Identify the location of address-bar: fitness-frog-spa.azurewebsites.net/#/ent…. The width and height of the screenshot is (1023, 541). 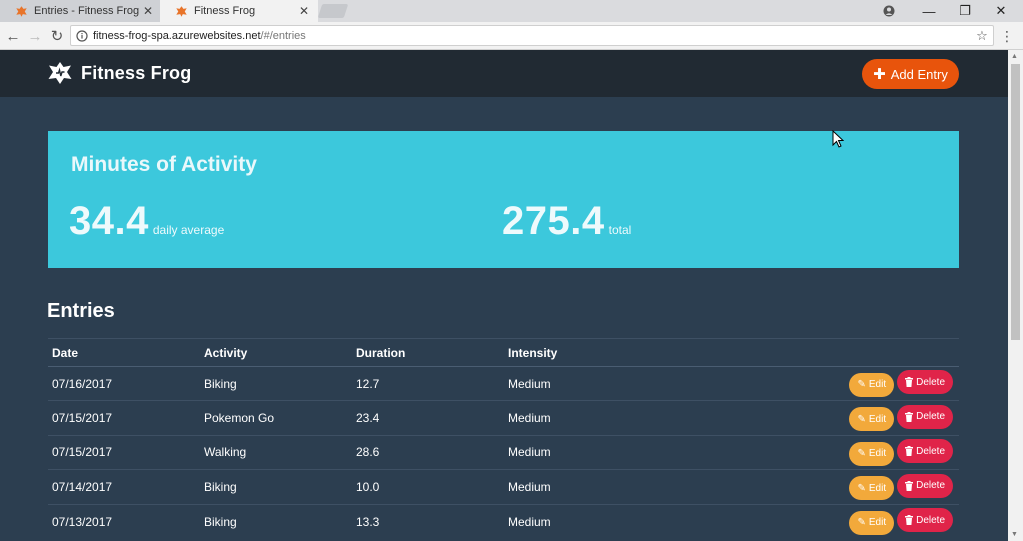
(532, 35).